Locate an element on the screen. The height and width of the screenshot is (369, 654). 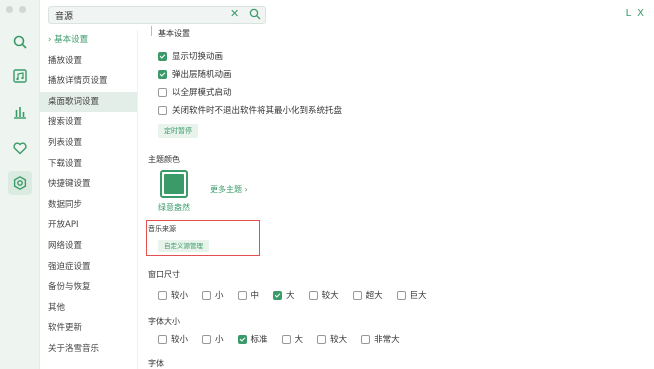
check-show-animation: 显示切换动画 is located at coordinates (190, 56).